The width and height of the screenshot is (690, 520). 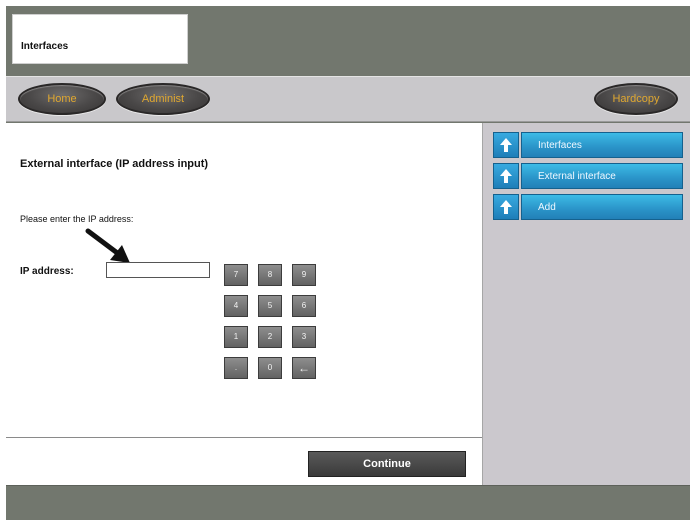 What do you see at coordinates (270, 275) in the screenshot?
I see `key-8: 8` at bounding box center [270, 275].